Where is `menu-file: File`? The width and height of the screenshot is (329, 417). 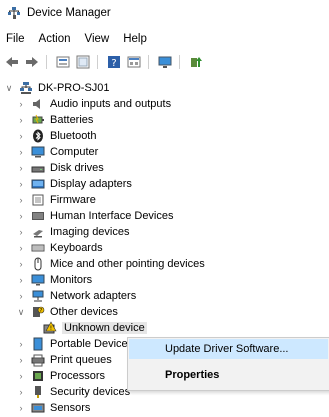
menu-file: File is located at coordinates (16, 39).